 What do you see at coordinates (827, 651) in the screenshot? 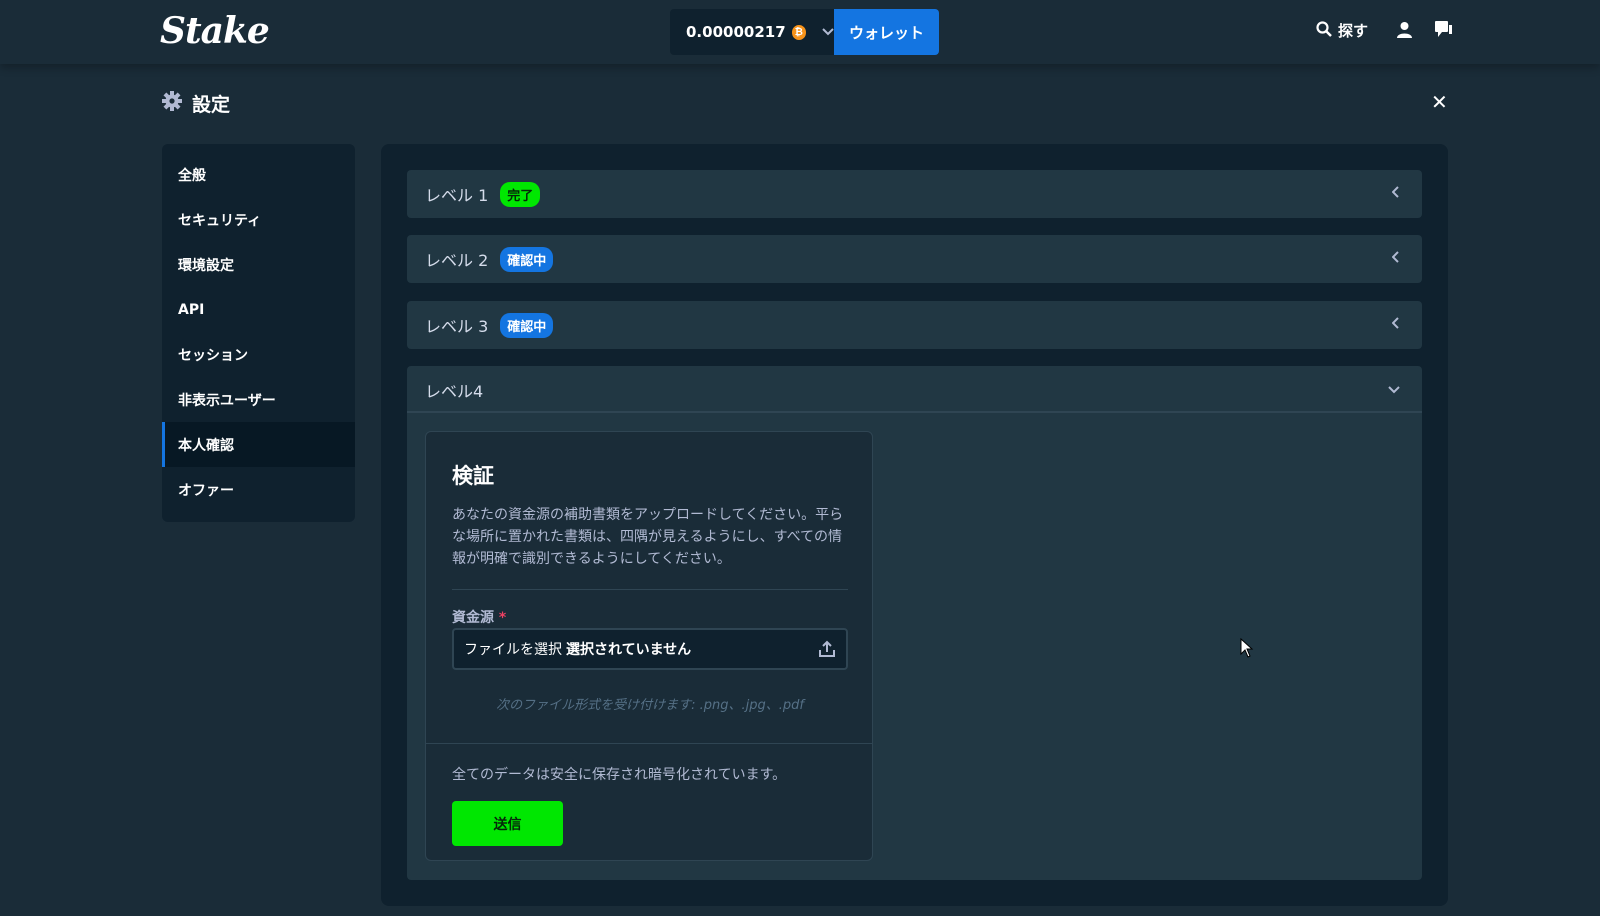
I see `upload-icon` at bounding box center [827, 651].